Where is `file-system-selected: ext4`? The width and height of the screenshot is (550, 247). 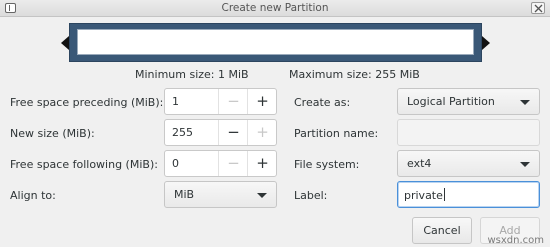
file-system-selected: ext4 is located at coordinates (419, 163).